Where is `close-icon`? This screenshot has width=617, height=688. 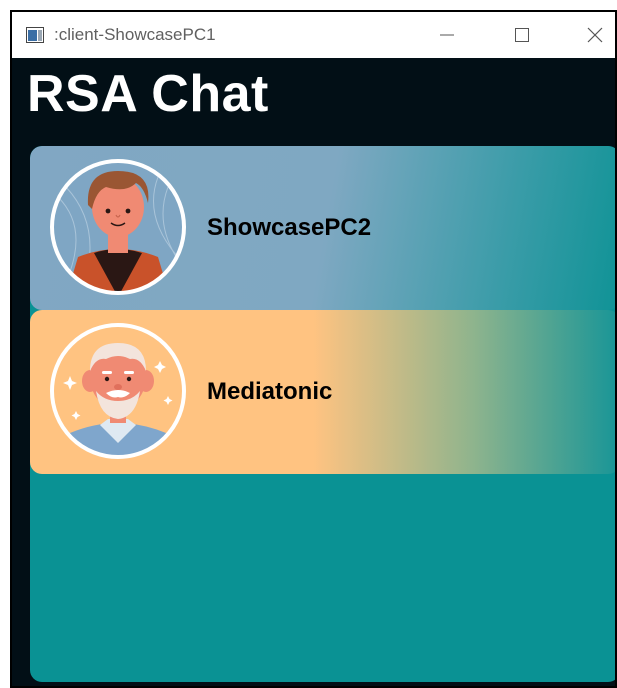
close-icon is located at coordinates (595, 35).